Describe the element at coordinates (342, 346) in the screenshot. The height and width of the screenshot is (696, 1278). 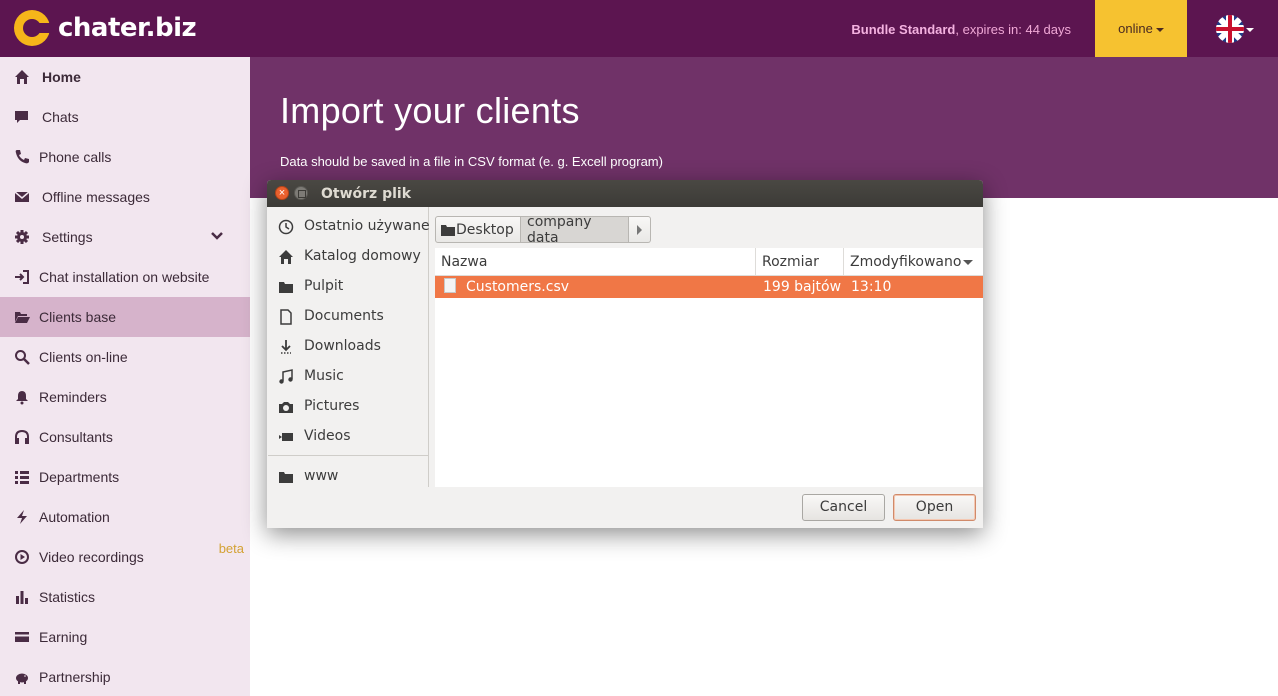
I see `place-label: Downloads` at that location.